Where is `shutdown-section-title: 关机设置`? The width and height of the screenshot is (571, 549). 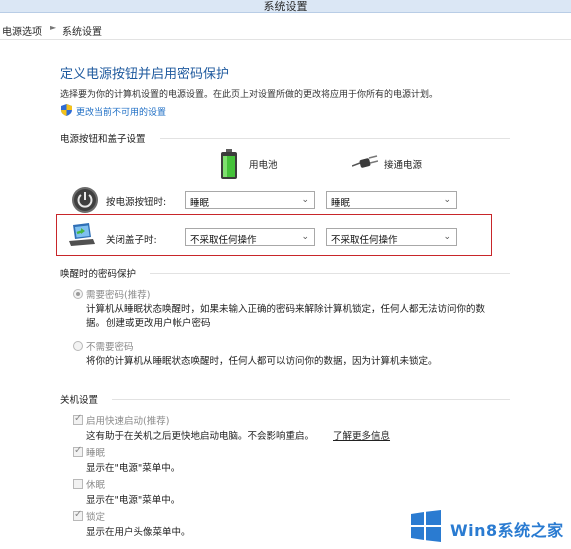 shutdown-section-title: 关机设置 is located at coordinates (79, 400).